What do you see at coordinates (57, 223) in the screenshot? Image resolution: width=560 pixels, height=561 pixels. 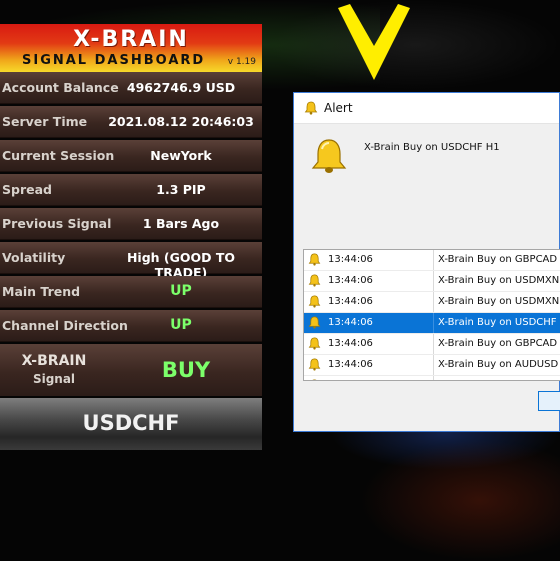 I see `row-label: Previous Signal` at bounding box center [57, 223].